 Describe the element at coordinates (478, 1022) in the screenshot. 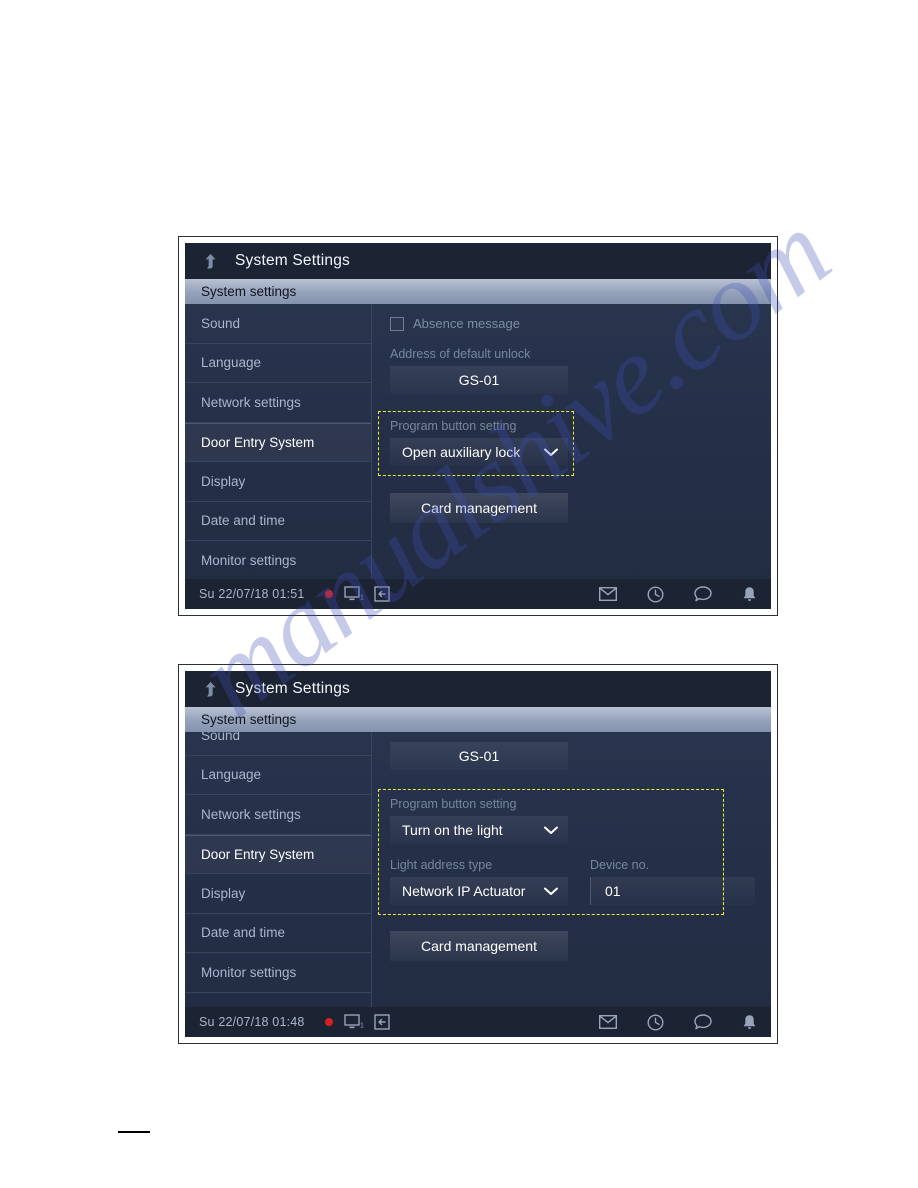

I see `status-bar: Su 22/07/18 01:48 1` at that location.